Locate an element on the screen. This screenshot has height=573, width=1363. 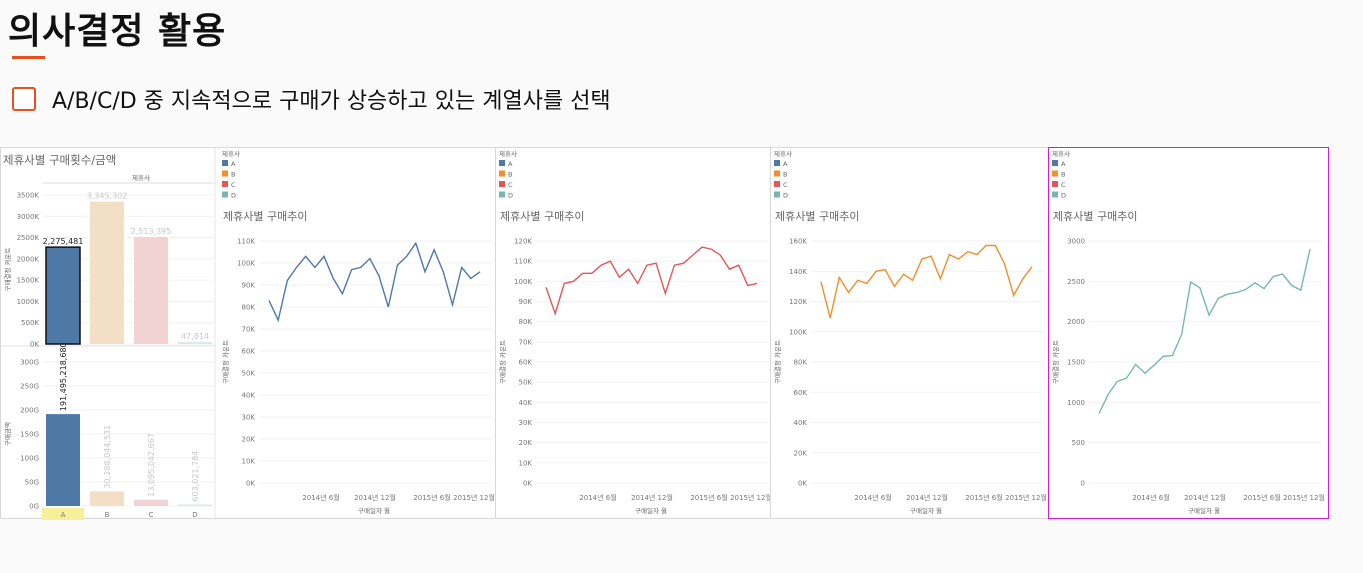
y-tick-label: 100G is located at coordinates (29, 459).